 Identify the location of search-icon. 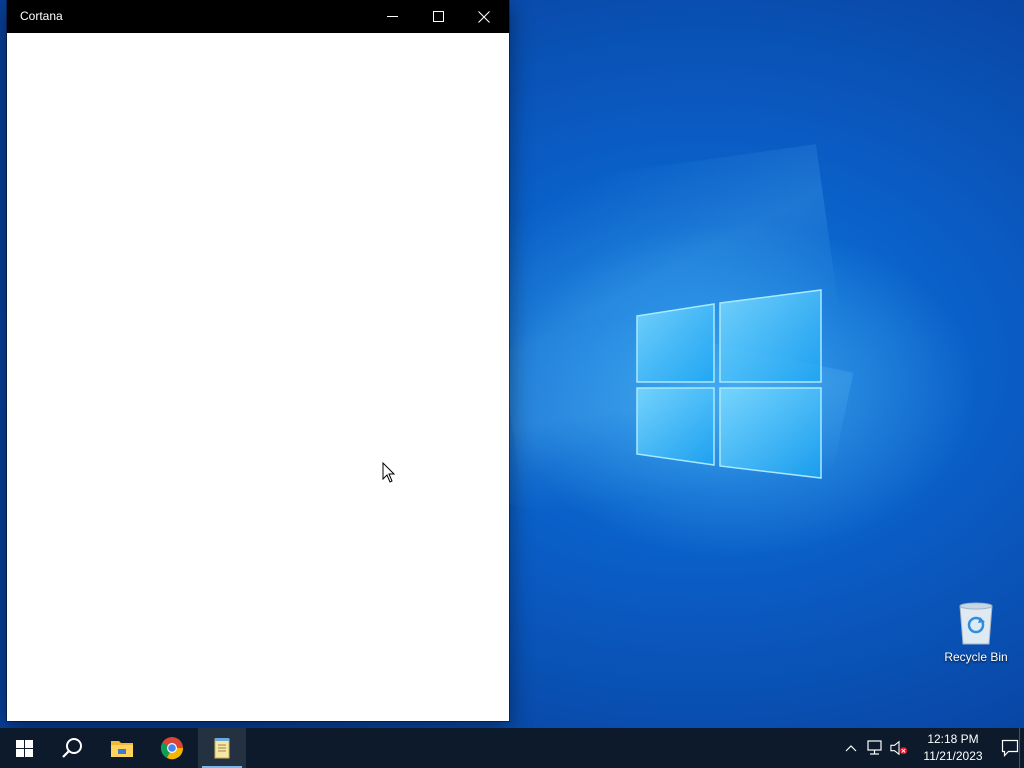
(72, 748).